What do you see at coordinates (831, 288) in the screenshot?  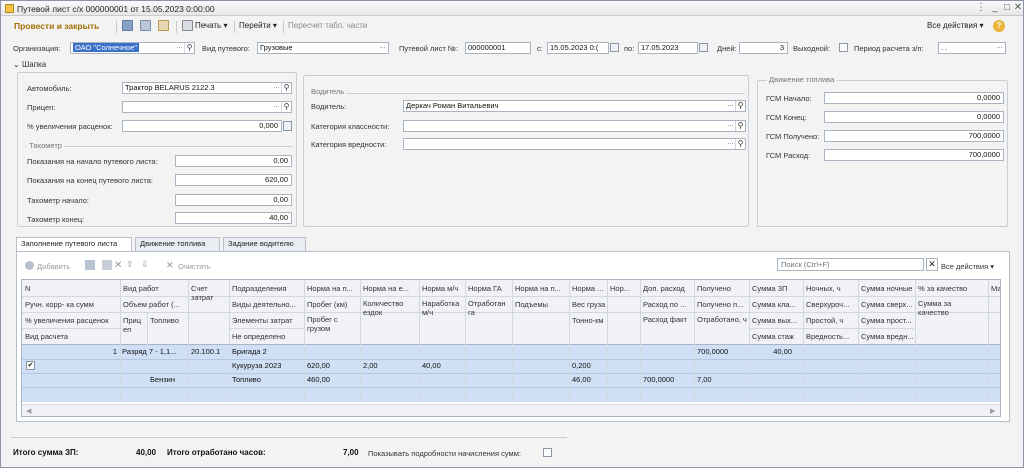 I see `col-night-hours: Ночных, ч` at bounding box center [831, 288].